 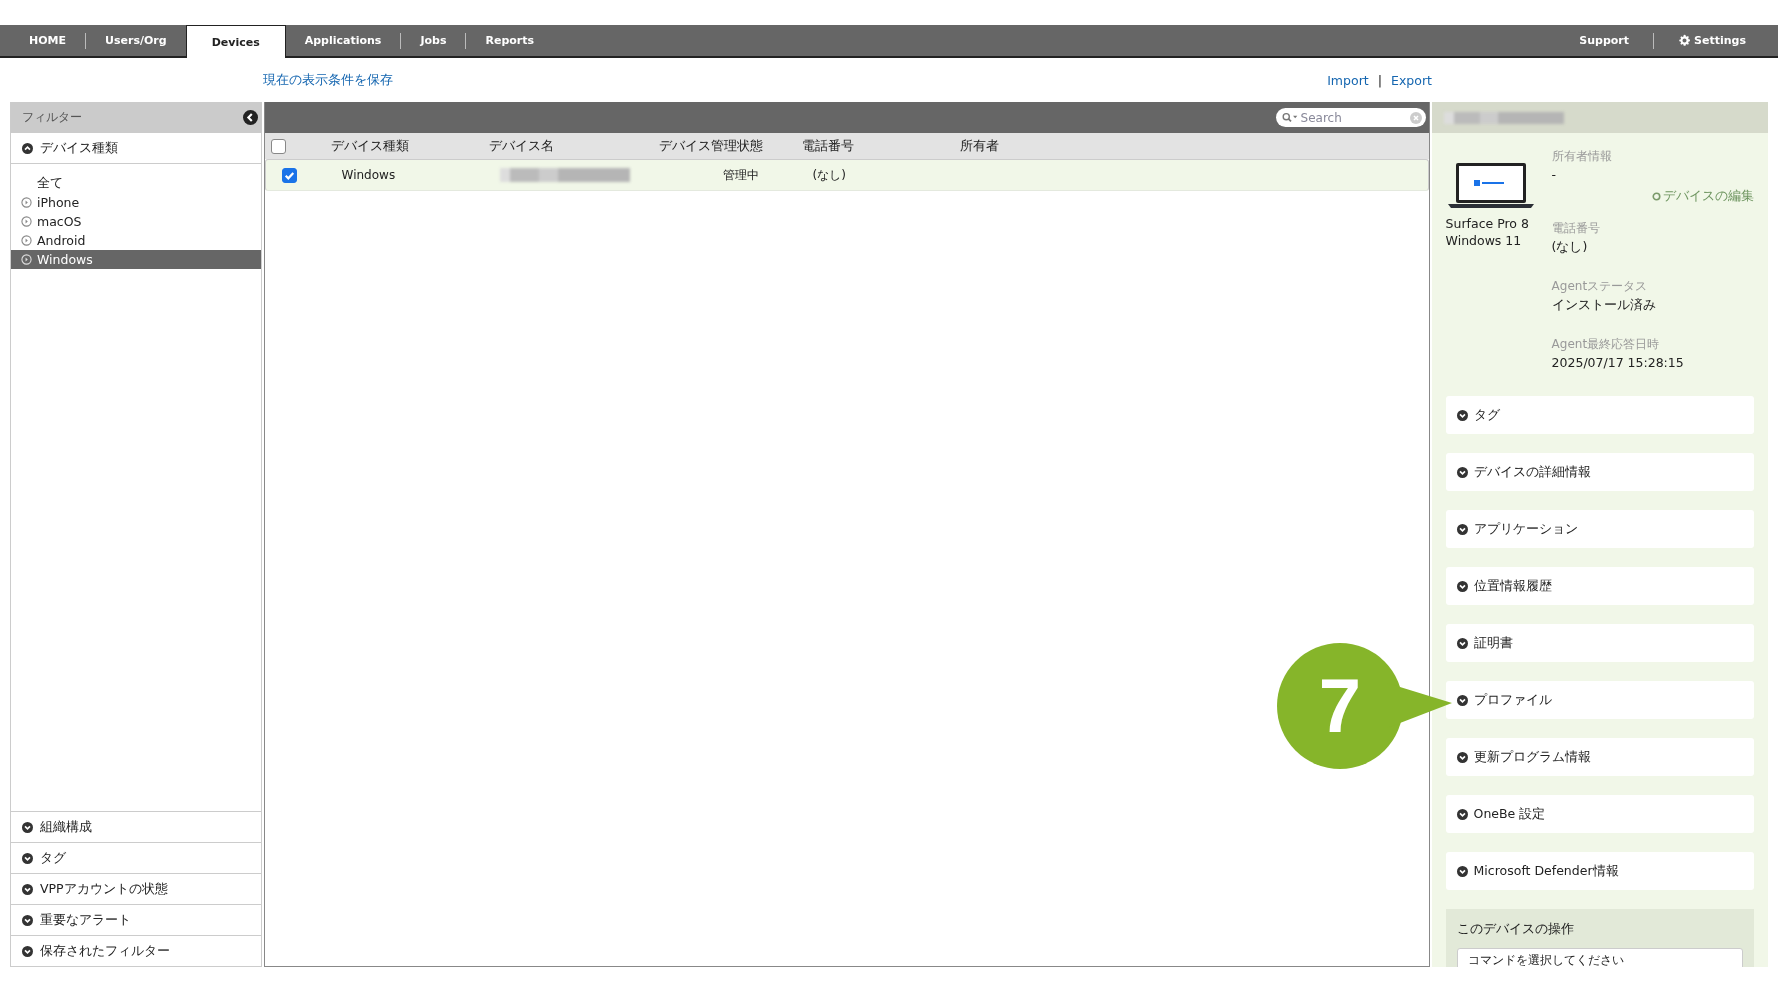 What do you see at coordinates (52, 117) in the screenshot?
I see `sidebar-title: フィルター` at bounding box center [52, 117].